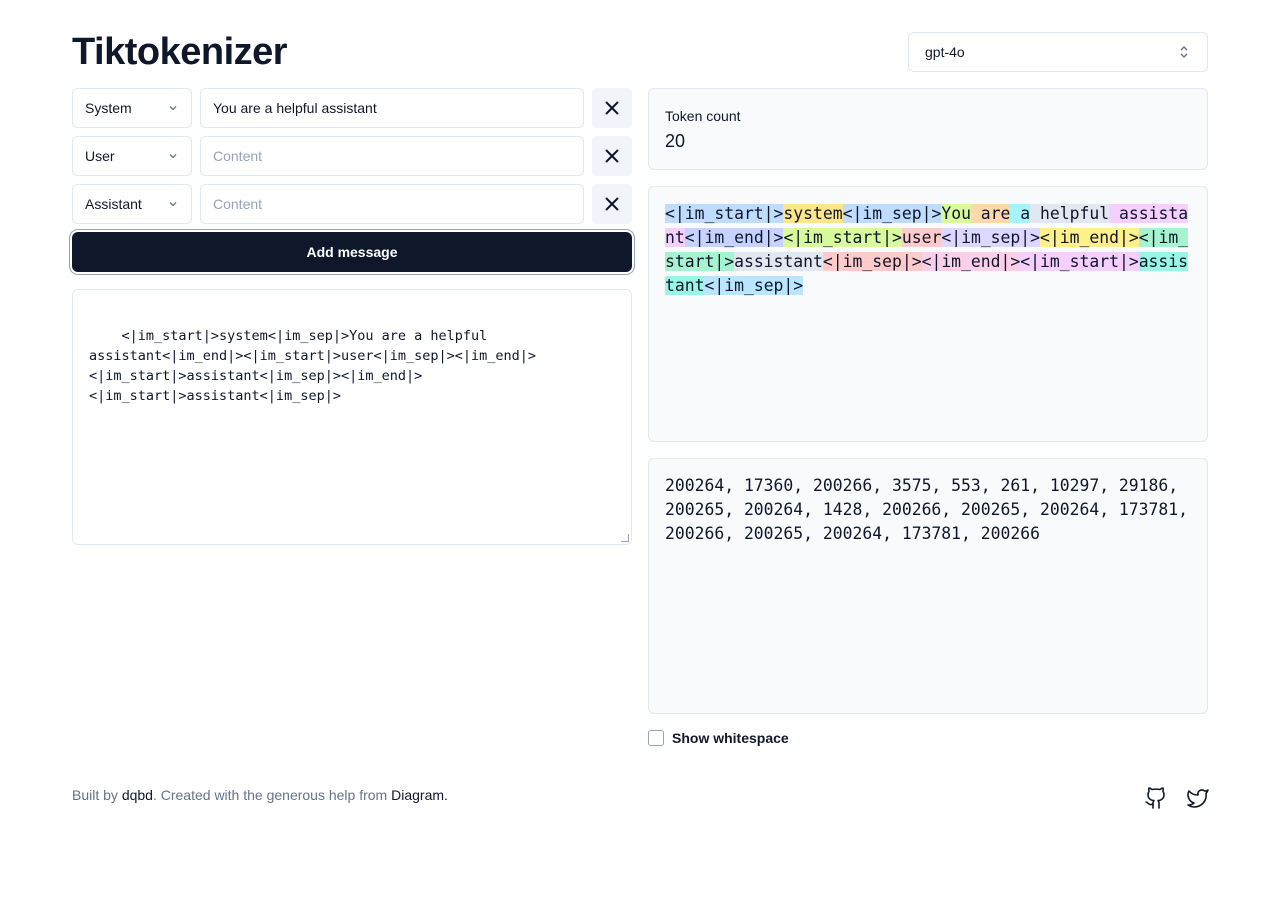 This screenshot has width=1280, height=900. What do you see at coordinates (1058, 52) in the screenshot?
I see `model-select: gpt-4o` at bounding box center [1058, 52].